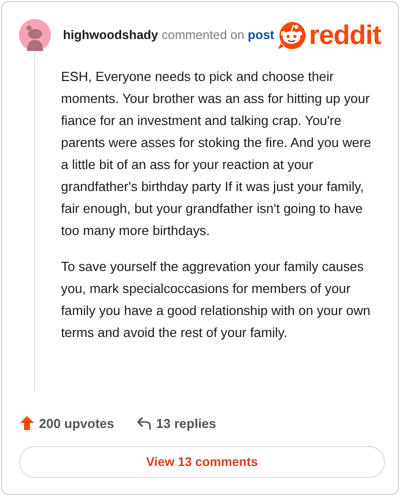  What do you see at coordinates (27, 423) in the screenshot?
I see `upvote-icon` at bounding box center [27, 423].